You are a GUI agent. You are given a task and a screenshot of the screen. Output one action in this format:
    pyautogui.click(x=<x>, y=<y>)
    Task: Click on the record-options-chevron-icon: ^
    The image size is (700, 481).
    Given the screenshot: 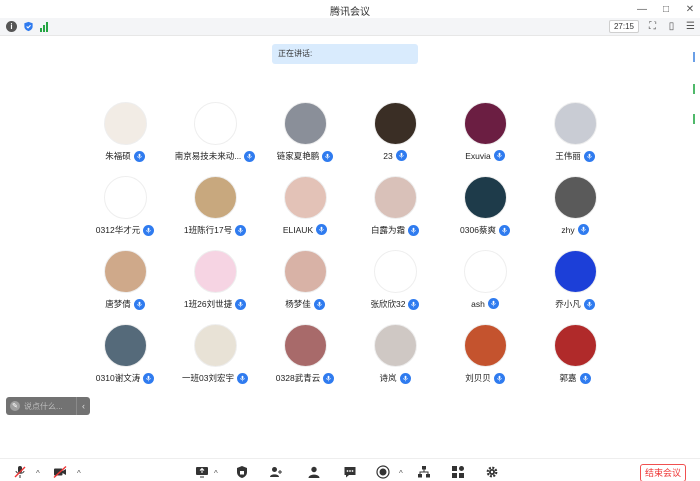 What is the action you would take?
    pyautogui.click(x=401, y=473)
    